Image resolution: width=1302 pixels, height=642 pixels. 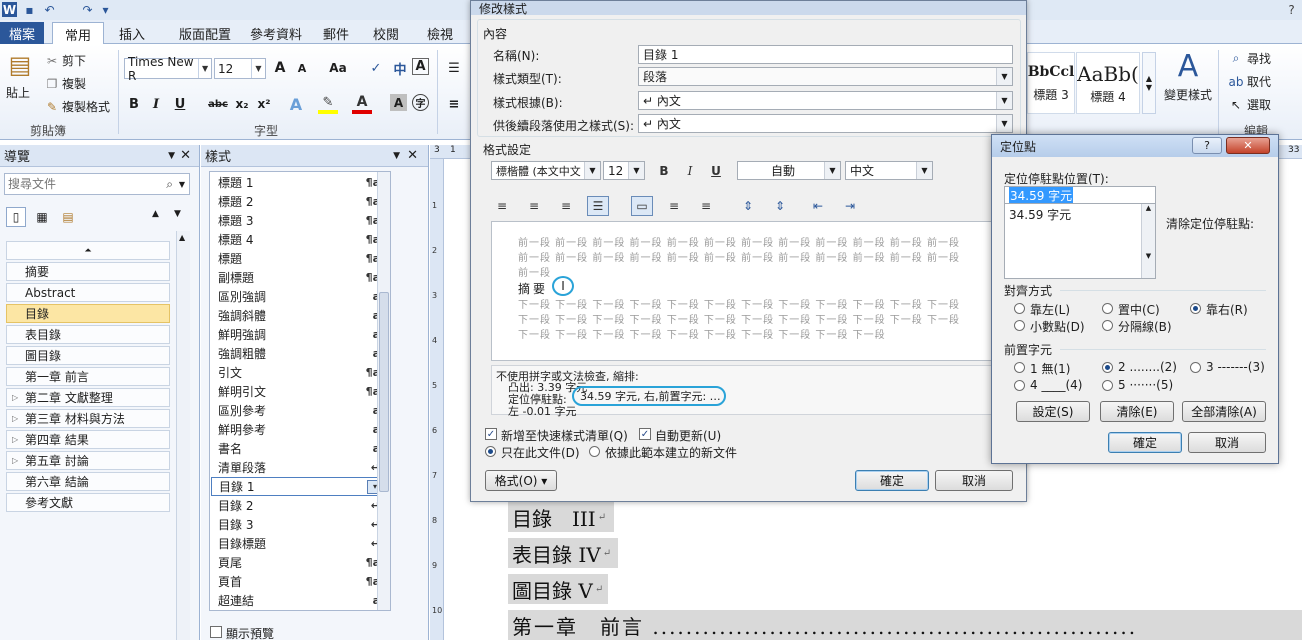 I want to click on style-list-item: 標題 2 ¶a, so click(x=298, y=201).